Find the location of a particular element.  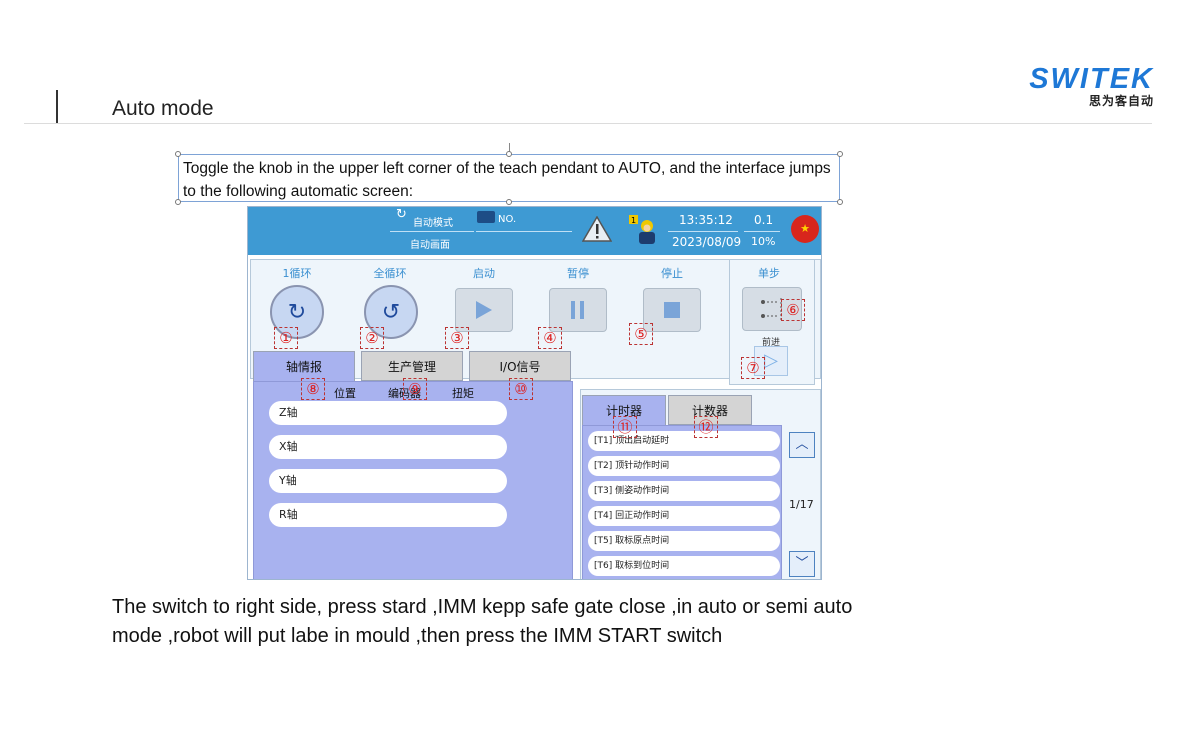

play-icon is located at coordinates (484, 310).